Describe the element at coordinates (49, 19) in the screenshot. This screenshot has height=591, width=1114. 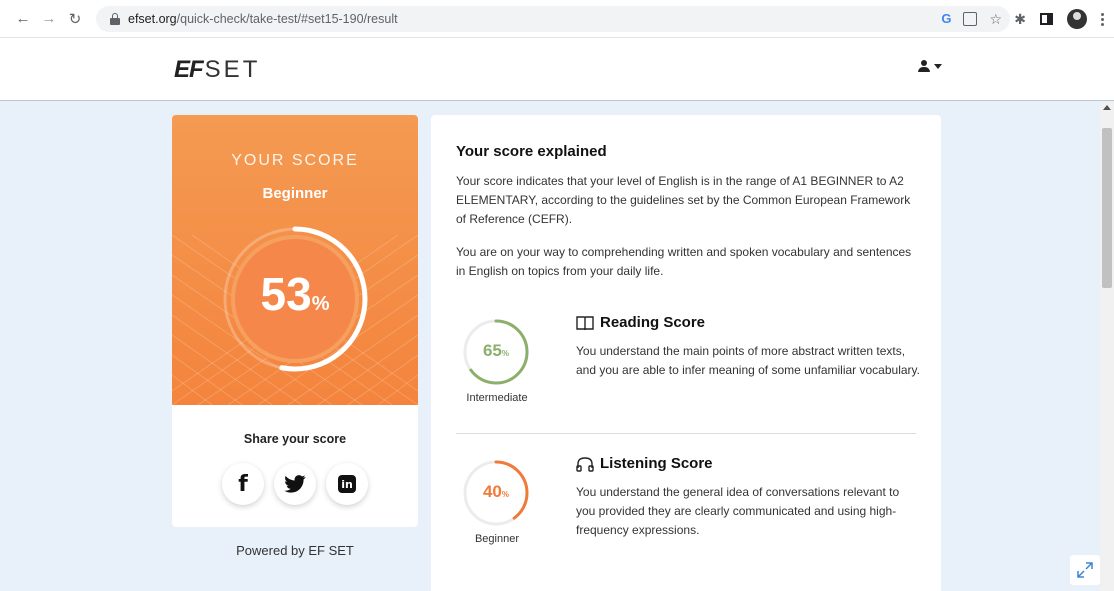
I see `forward-arrow-icon: →` at that location.